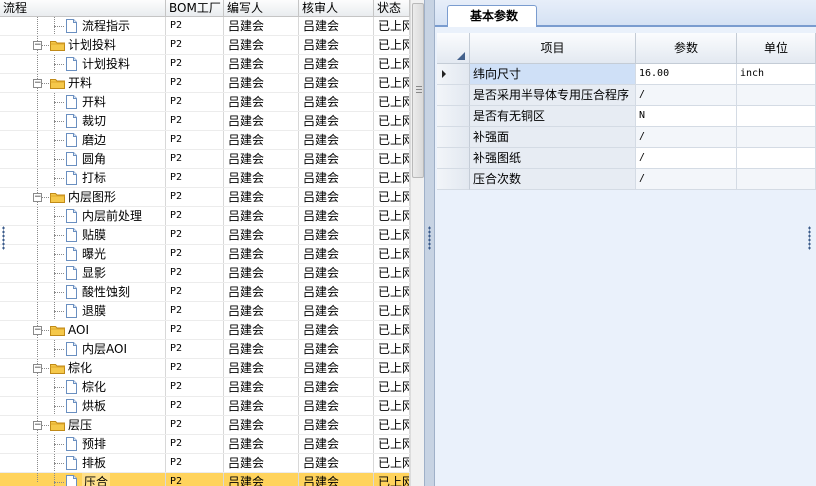  What do you see at coordinates (776, 48) in the screenshot?
I see `column-header-unit: 单位` at bounding box center [776, 48].